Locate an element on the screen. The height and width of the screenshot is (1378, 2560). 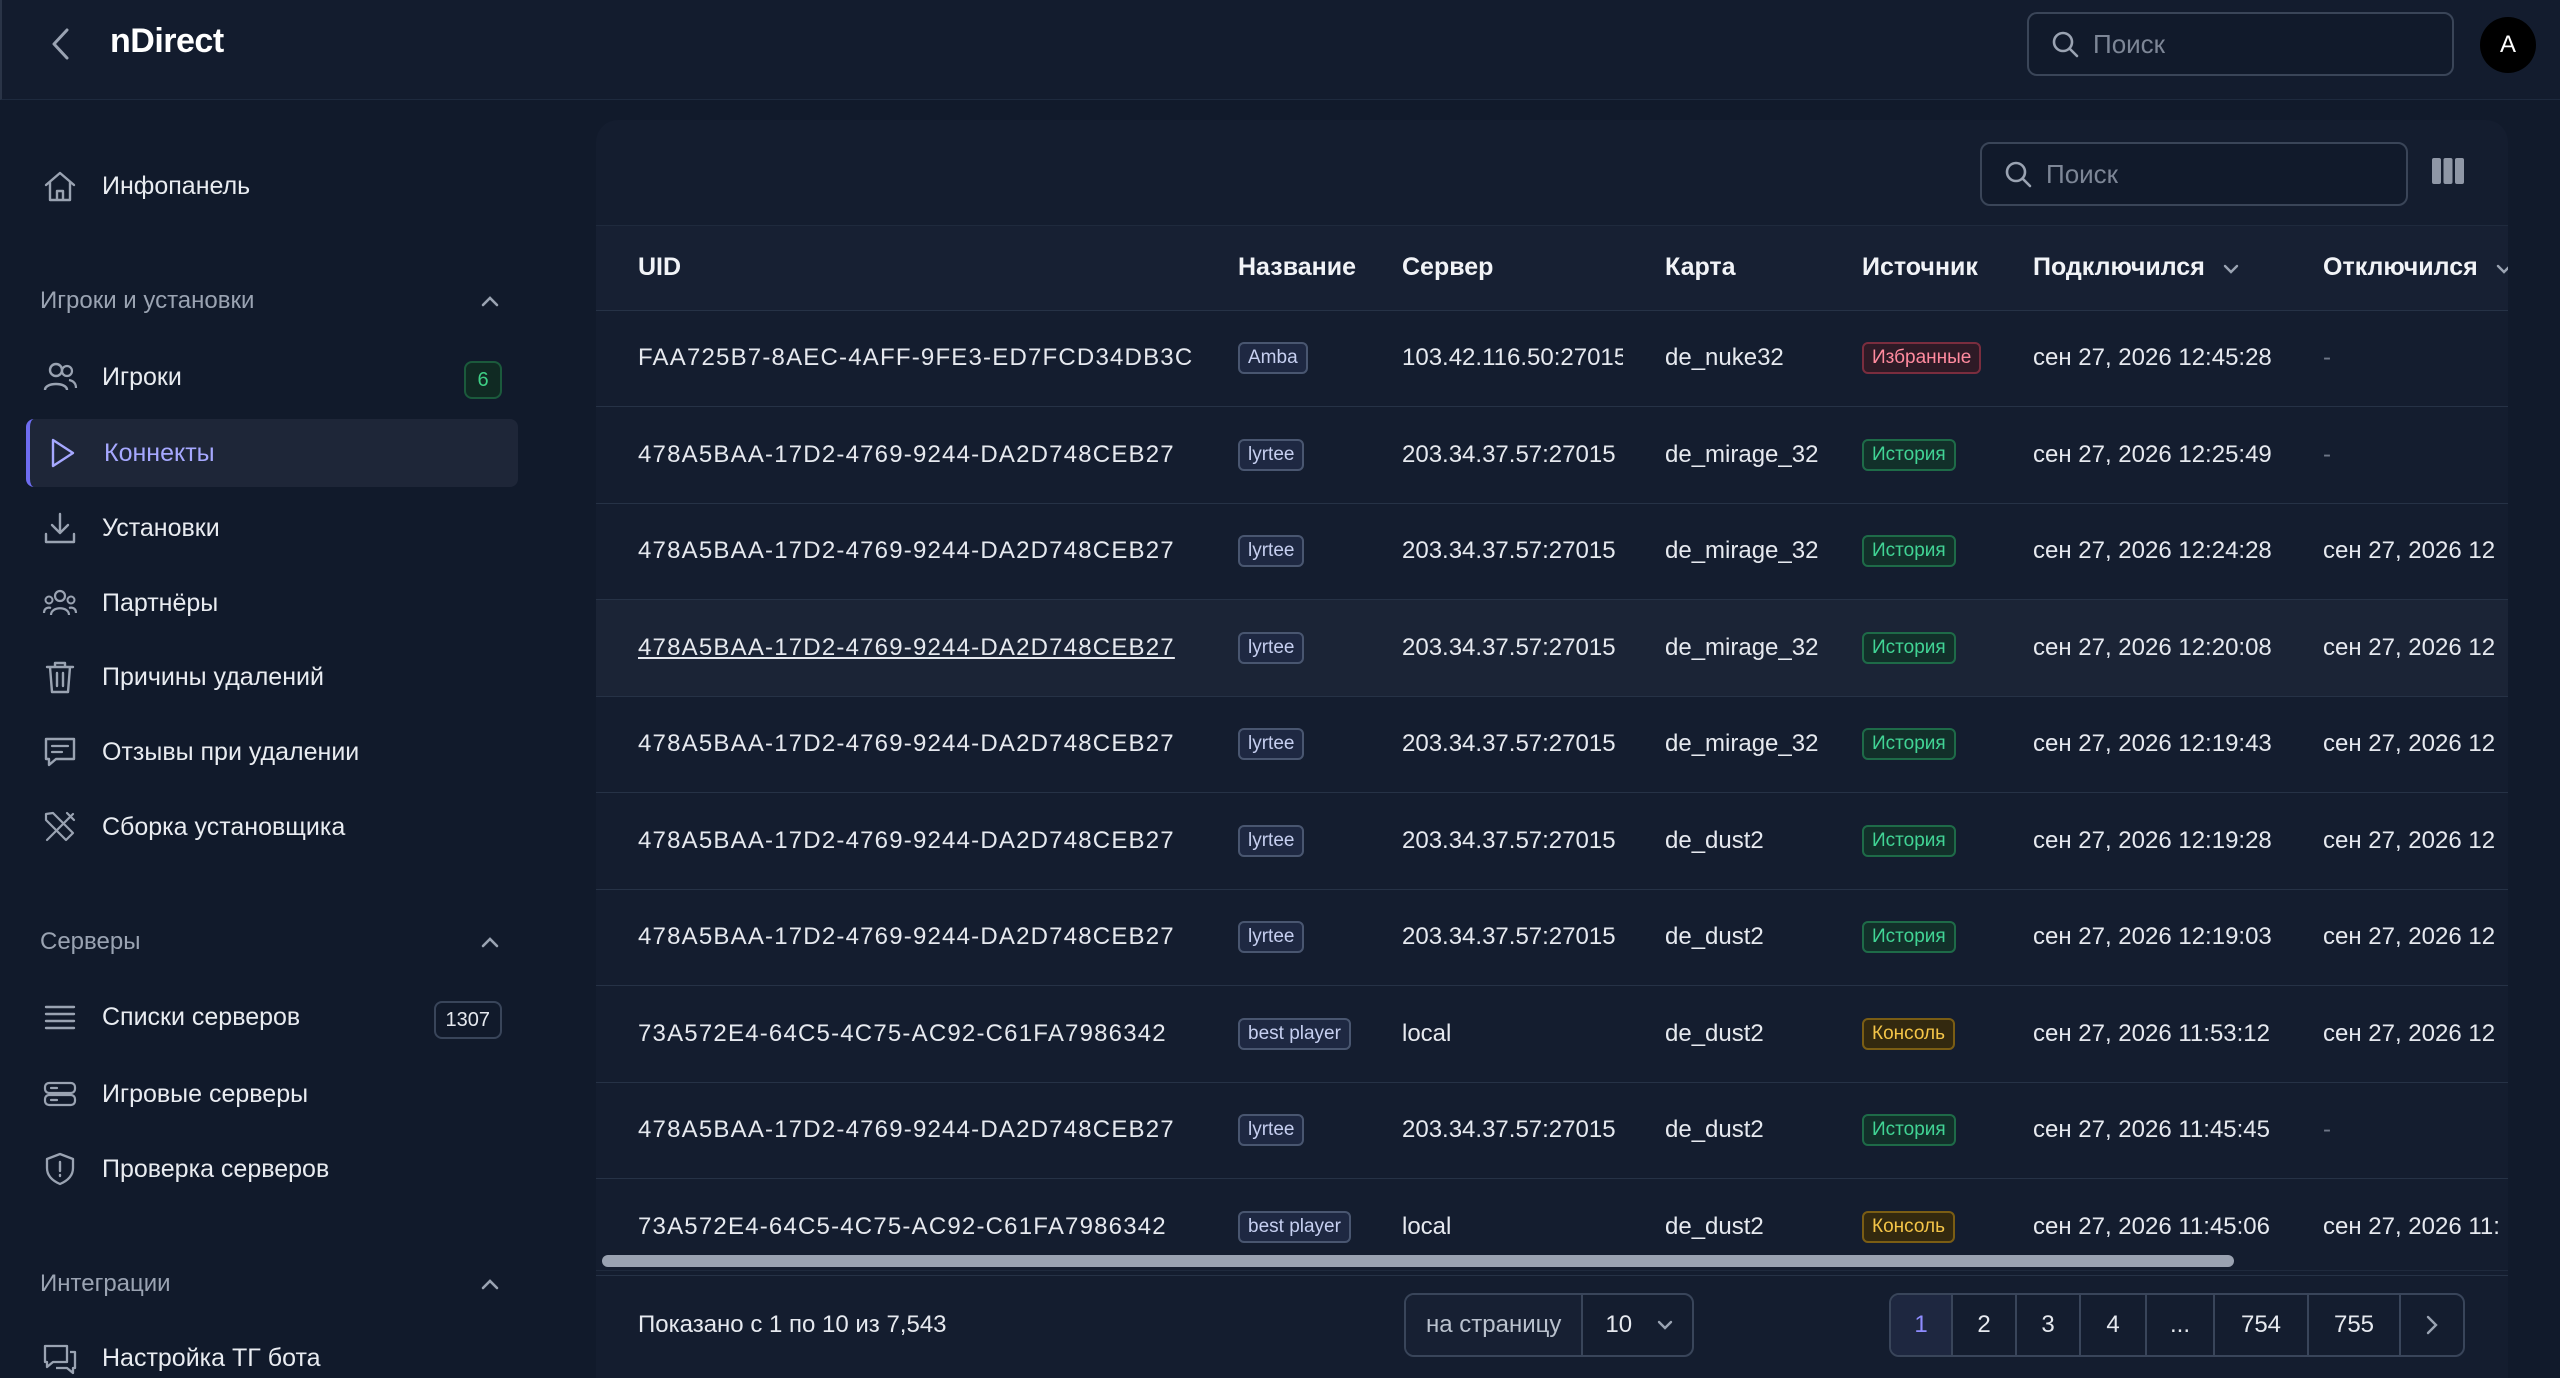
chevron-left-icon is located at coordinates (60, 44).